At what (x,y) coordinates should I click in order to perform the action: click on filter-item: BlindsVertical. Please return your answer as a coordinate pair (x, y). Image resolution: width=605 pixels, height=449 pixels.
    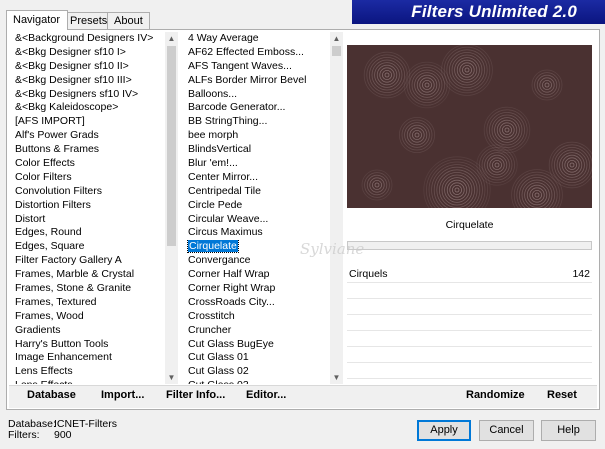
    Looking at the image, I should click on (257, 150).